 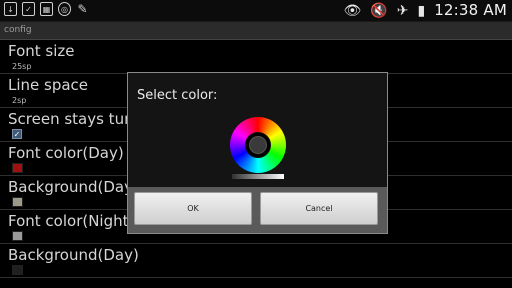 I want to click on notification-icons: ↓ ✓ ▦ ◎ ✎, so click(x=46, y=9).